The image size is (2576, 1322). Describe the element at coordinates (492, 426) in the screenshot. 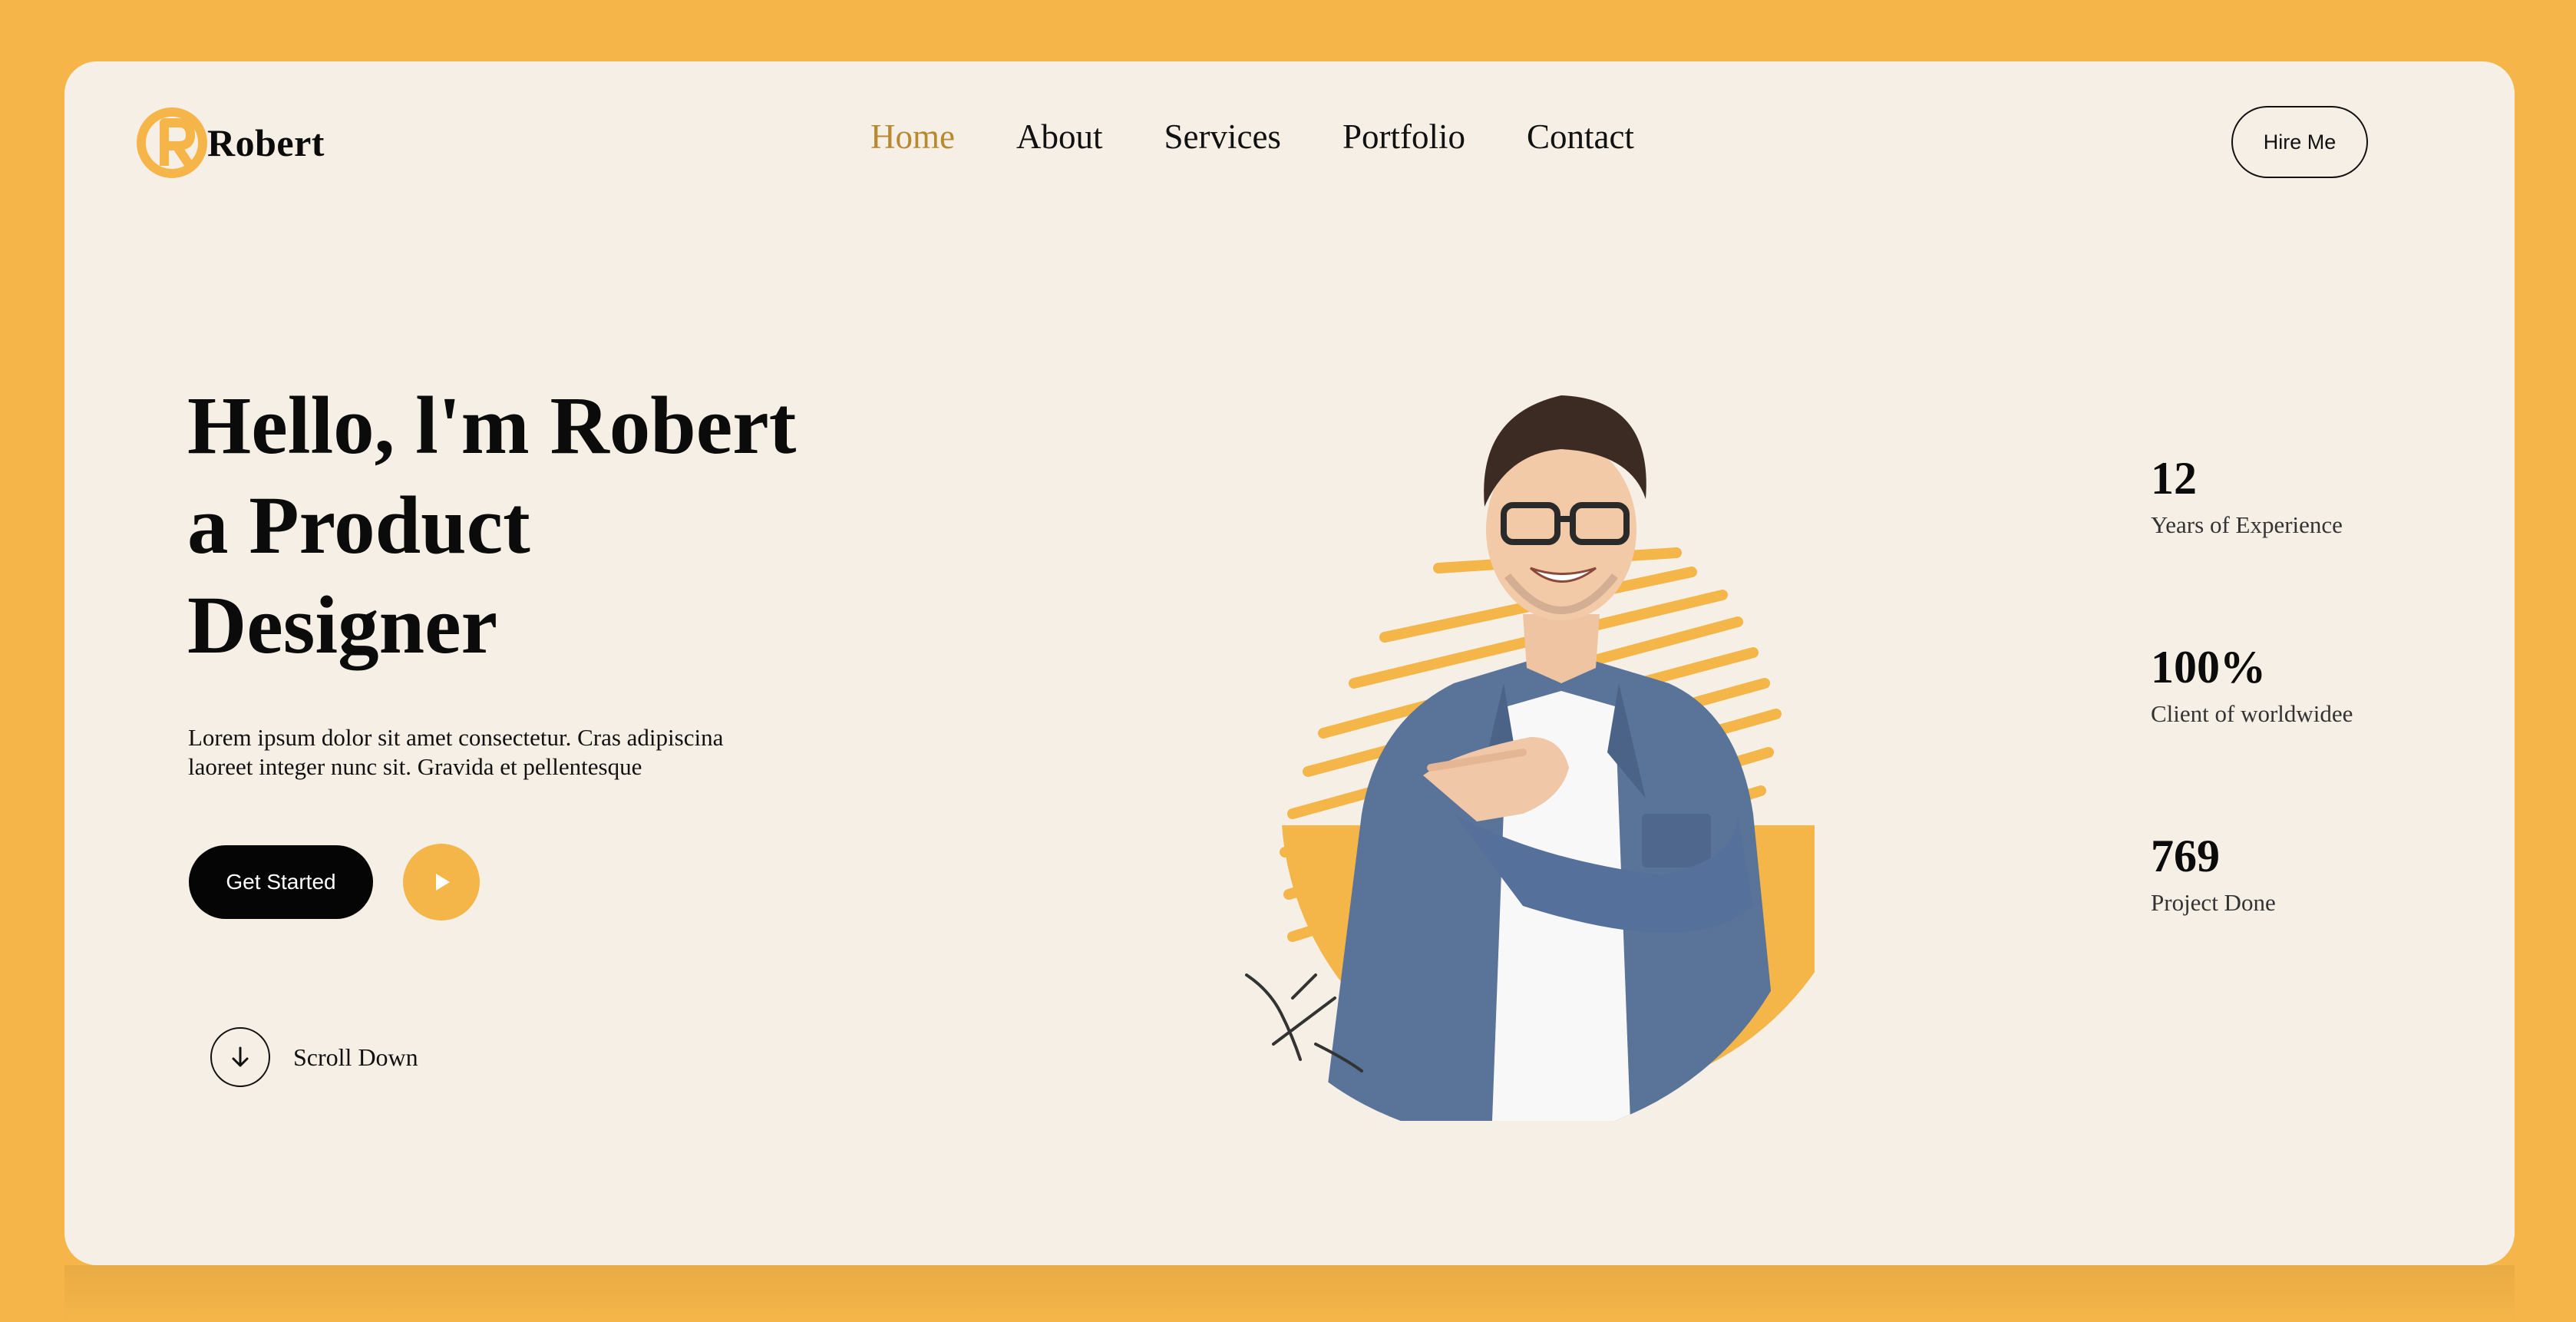

I see `hero-title-line: Hello, l'm Robert` at that location.